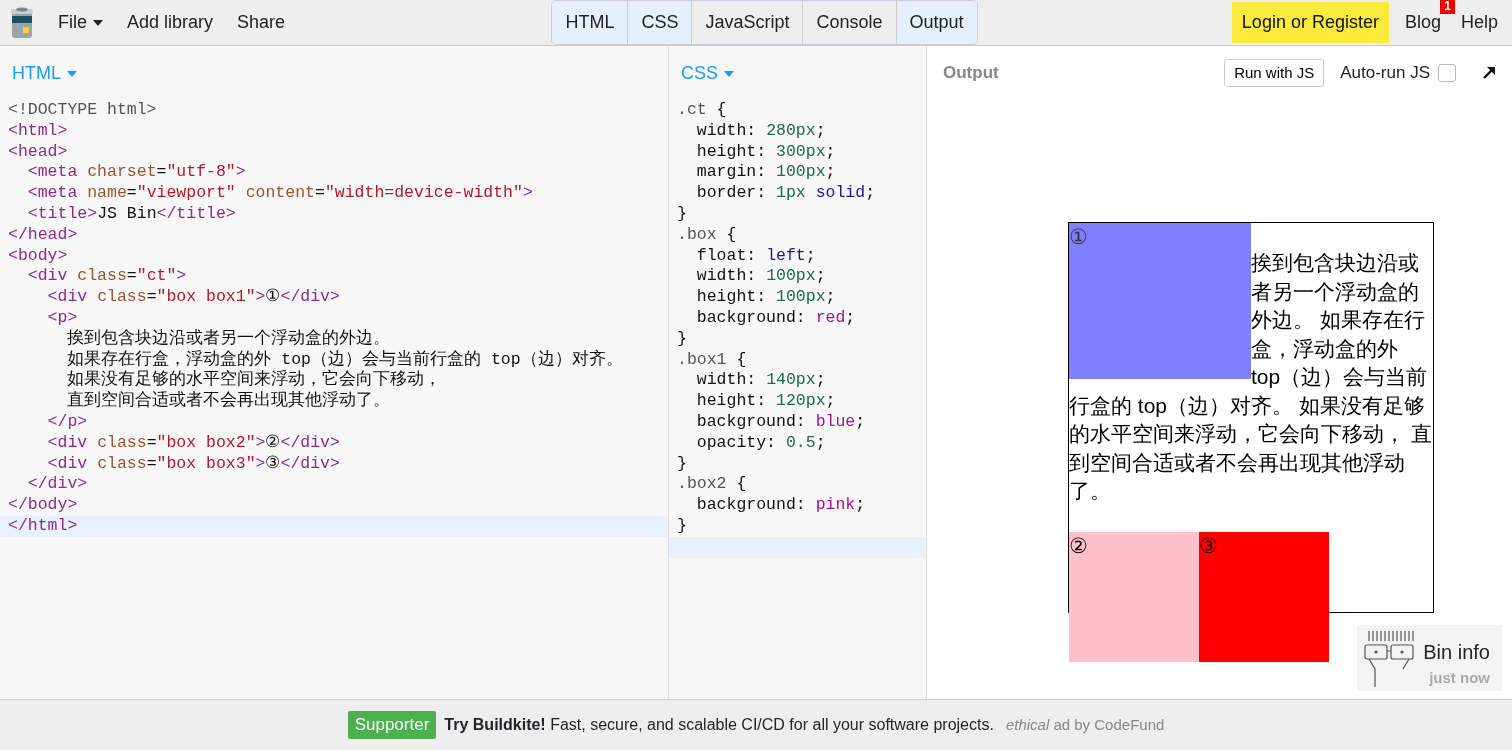 The width and height of the screenshot is (1512, 750). Describe the element at coordinates (761, 131) in the screenshot. I see `code-line: width: 280px;` at that location.